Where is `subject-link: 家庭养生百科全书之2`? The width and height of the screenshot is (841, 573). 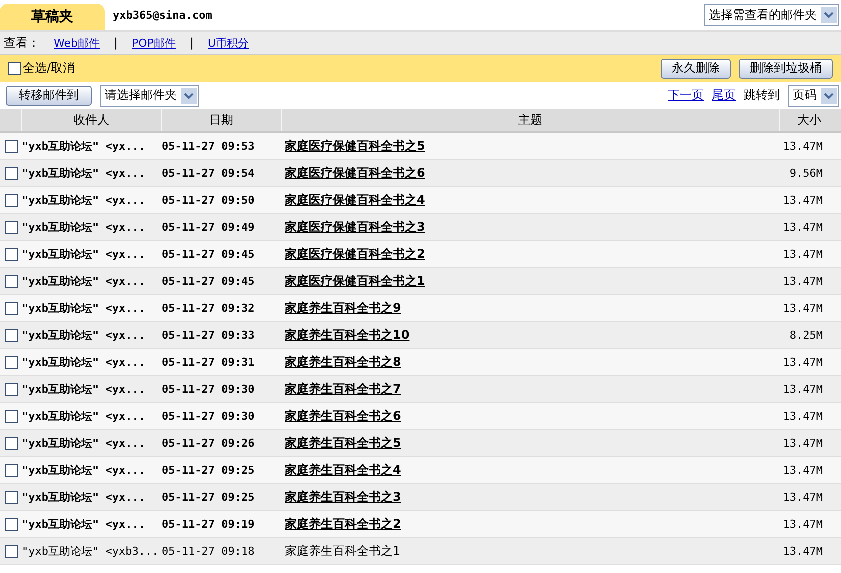
subject-link: 家庭养生百科全书之2 is located at coordinates (343, 524).